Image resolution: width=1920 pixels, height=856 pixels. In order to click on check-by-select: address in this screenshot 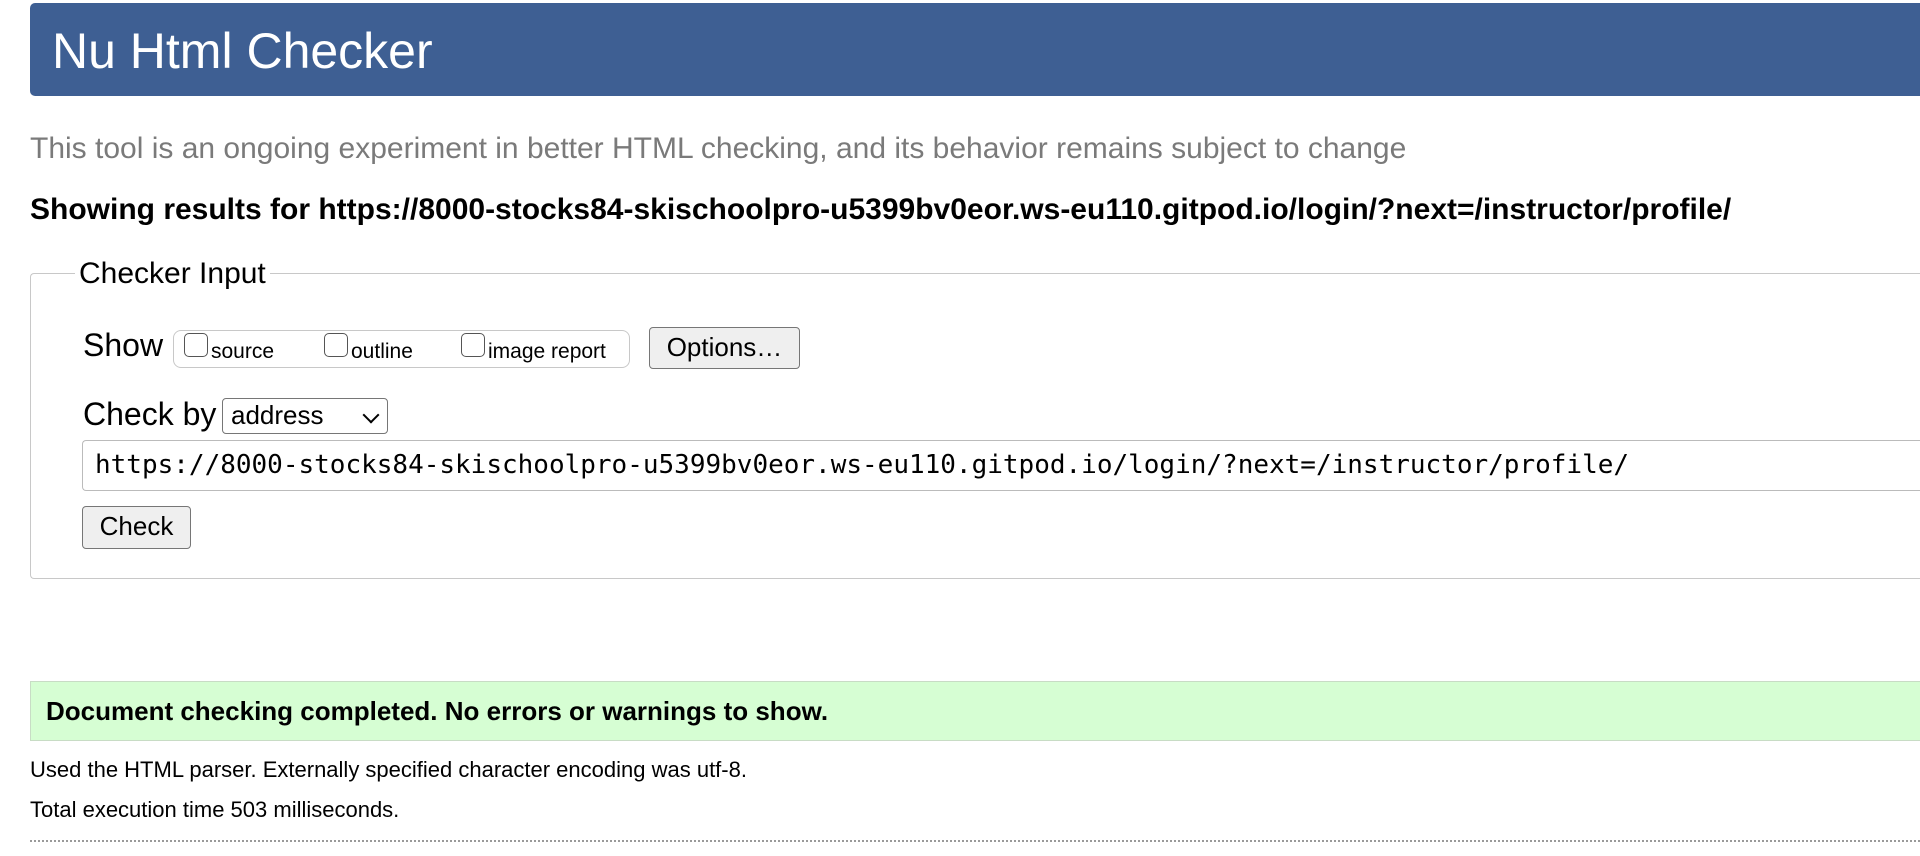, I will do `click(305, 416)`.